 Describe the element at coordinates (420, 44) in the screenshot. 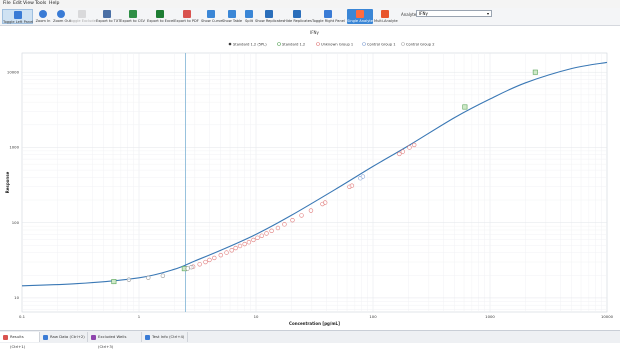

I see `legend-label: Control Group 2` at that location.